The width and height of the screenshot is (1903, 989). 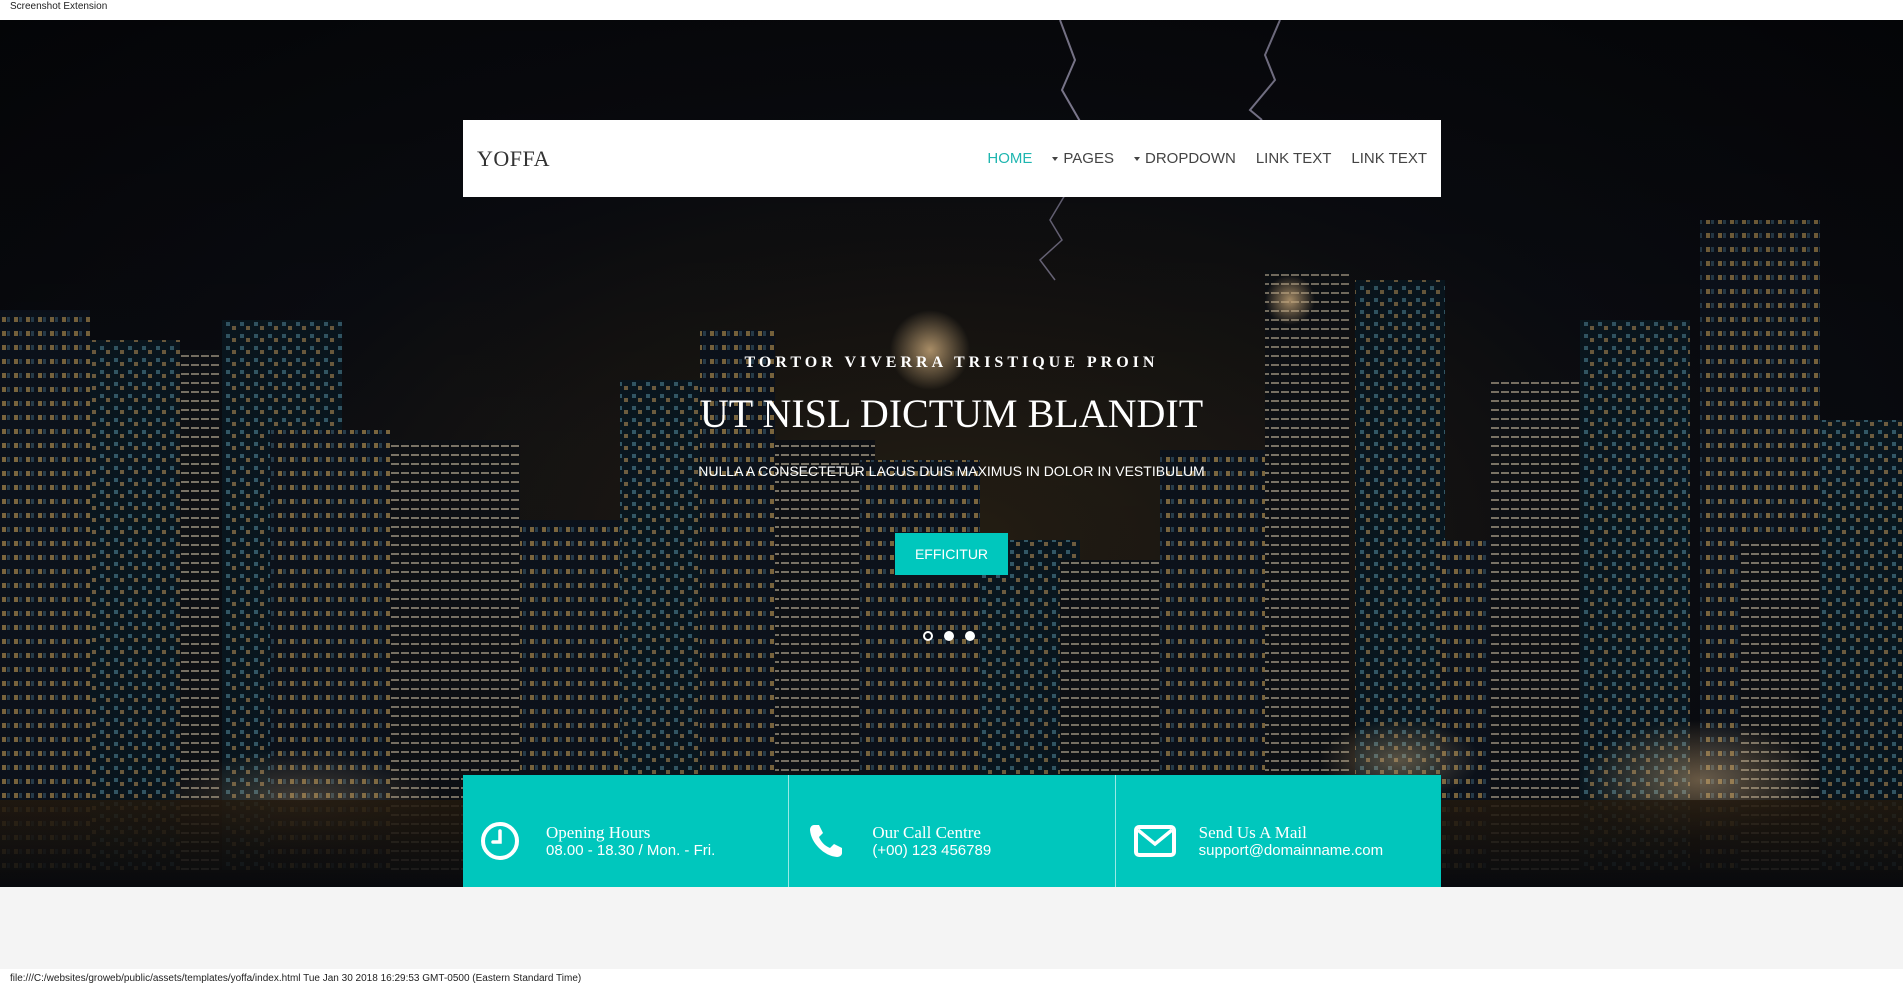 I want to click on info-box-call-centre: Our Call Centre (+00) 123 456789, so click(x=951, y=831).